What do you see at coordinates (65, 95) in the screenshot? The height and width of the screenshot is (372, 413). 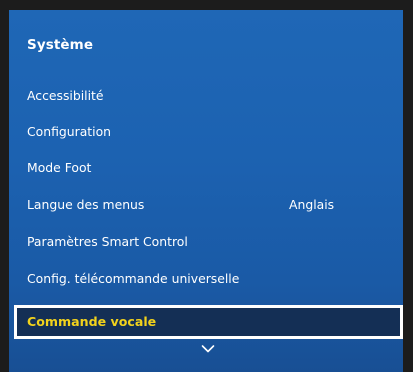 I see `menu-item-label: Accessibilité` at bounding box center [65, 95].